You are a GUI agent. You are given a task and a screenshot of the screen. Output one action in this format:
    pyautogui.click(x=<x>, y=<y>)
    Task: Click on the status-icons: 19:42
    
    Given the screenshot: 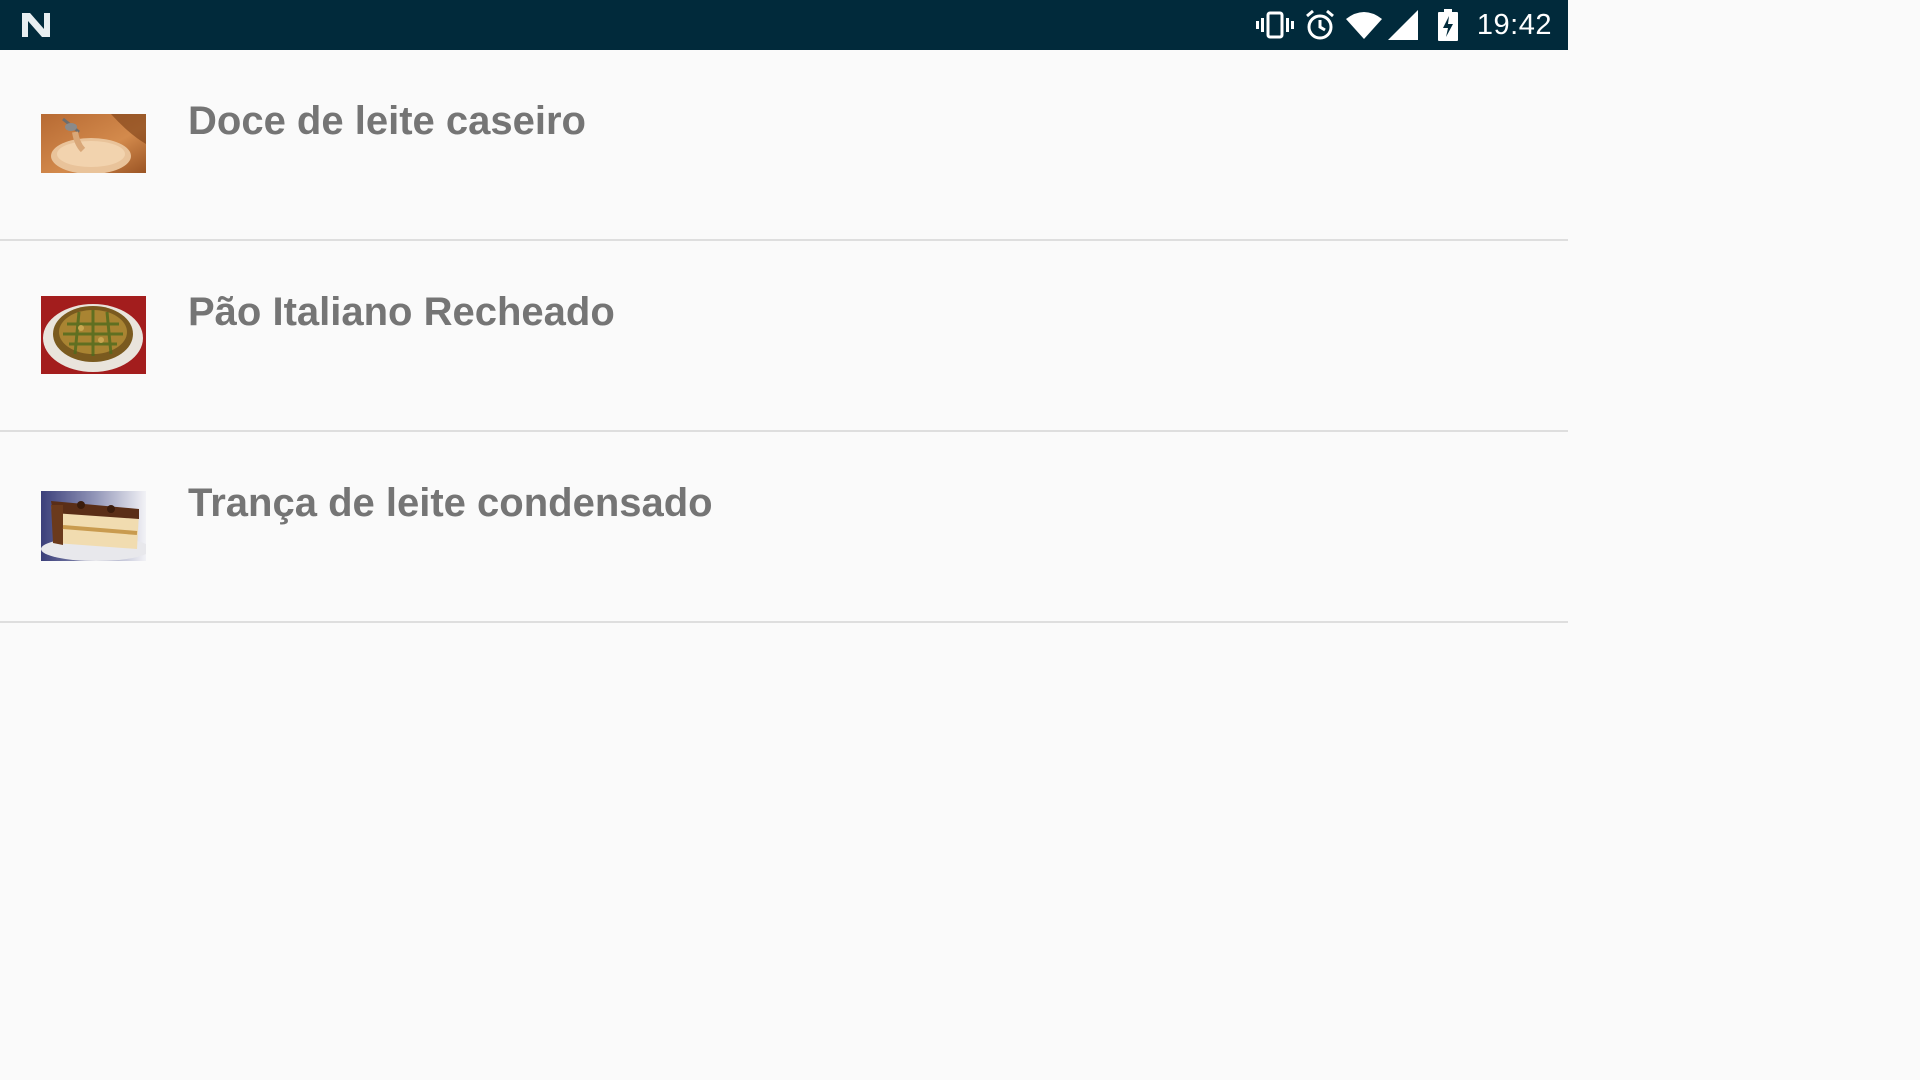 What is the action you would take?
    pyautogui.click(x=1403, y=25)
    